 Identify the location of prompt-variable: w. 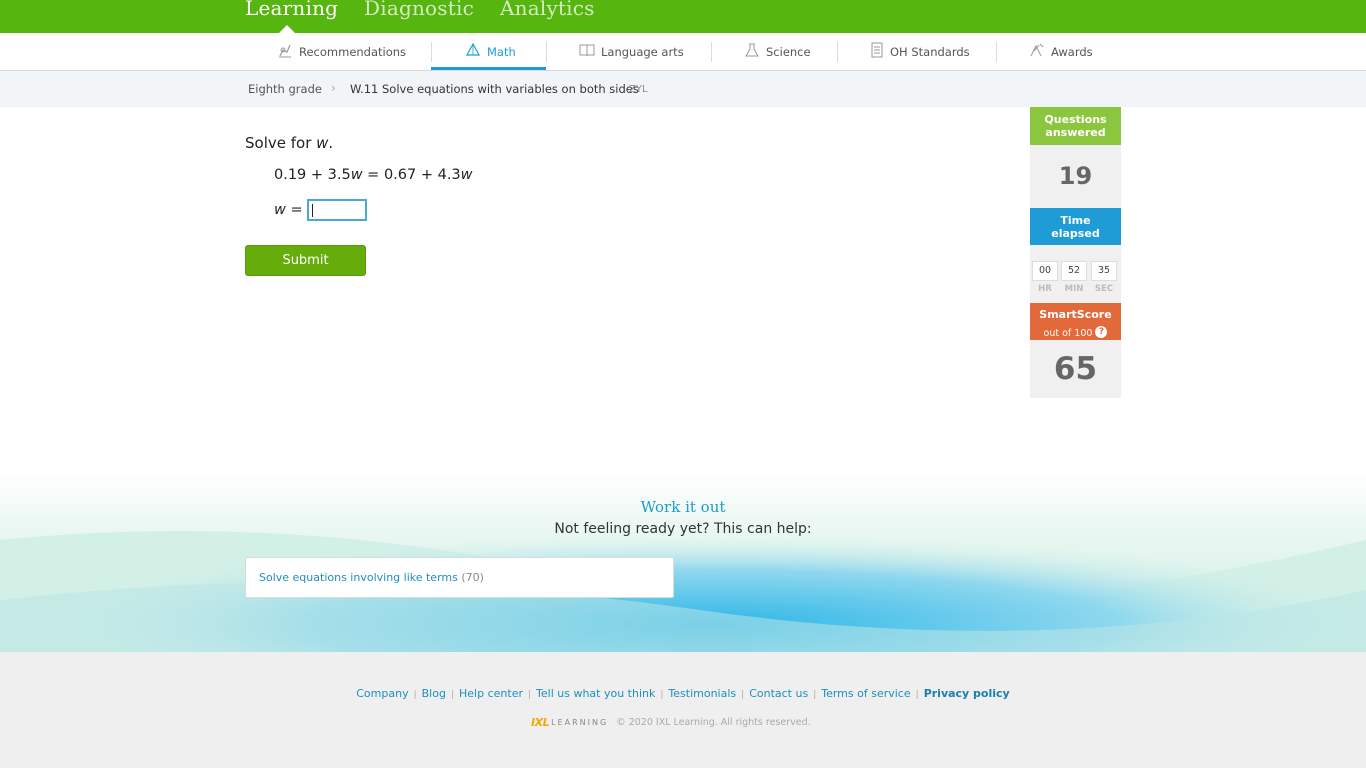
(322, 143).